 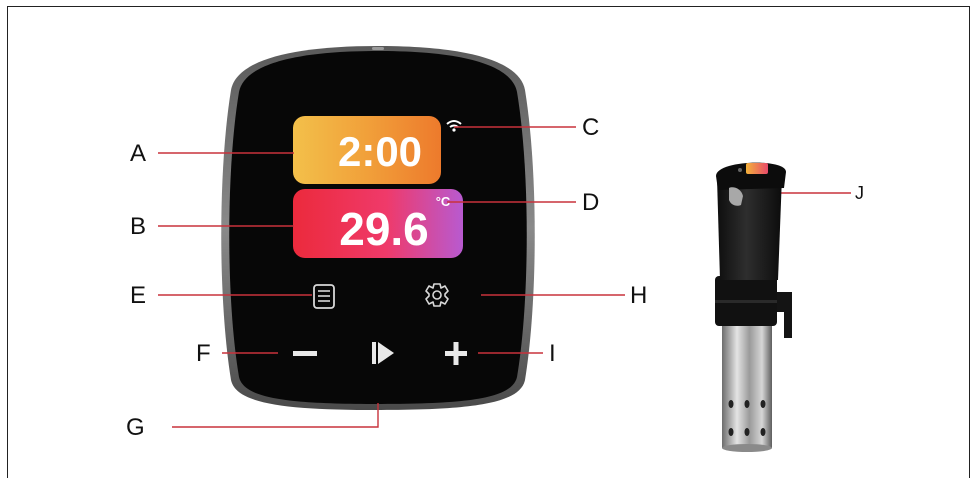 I want to click on mini-screen, so click(x=757, y=168).